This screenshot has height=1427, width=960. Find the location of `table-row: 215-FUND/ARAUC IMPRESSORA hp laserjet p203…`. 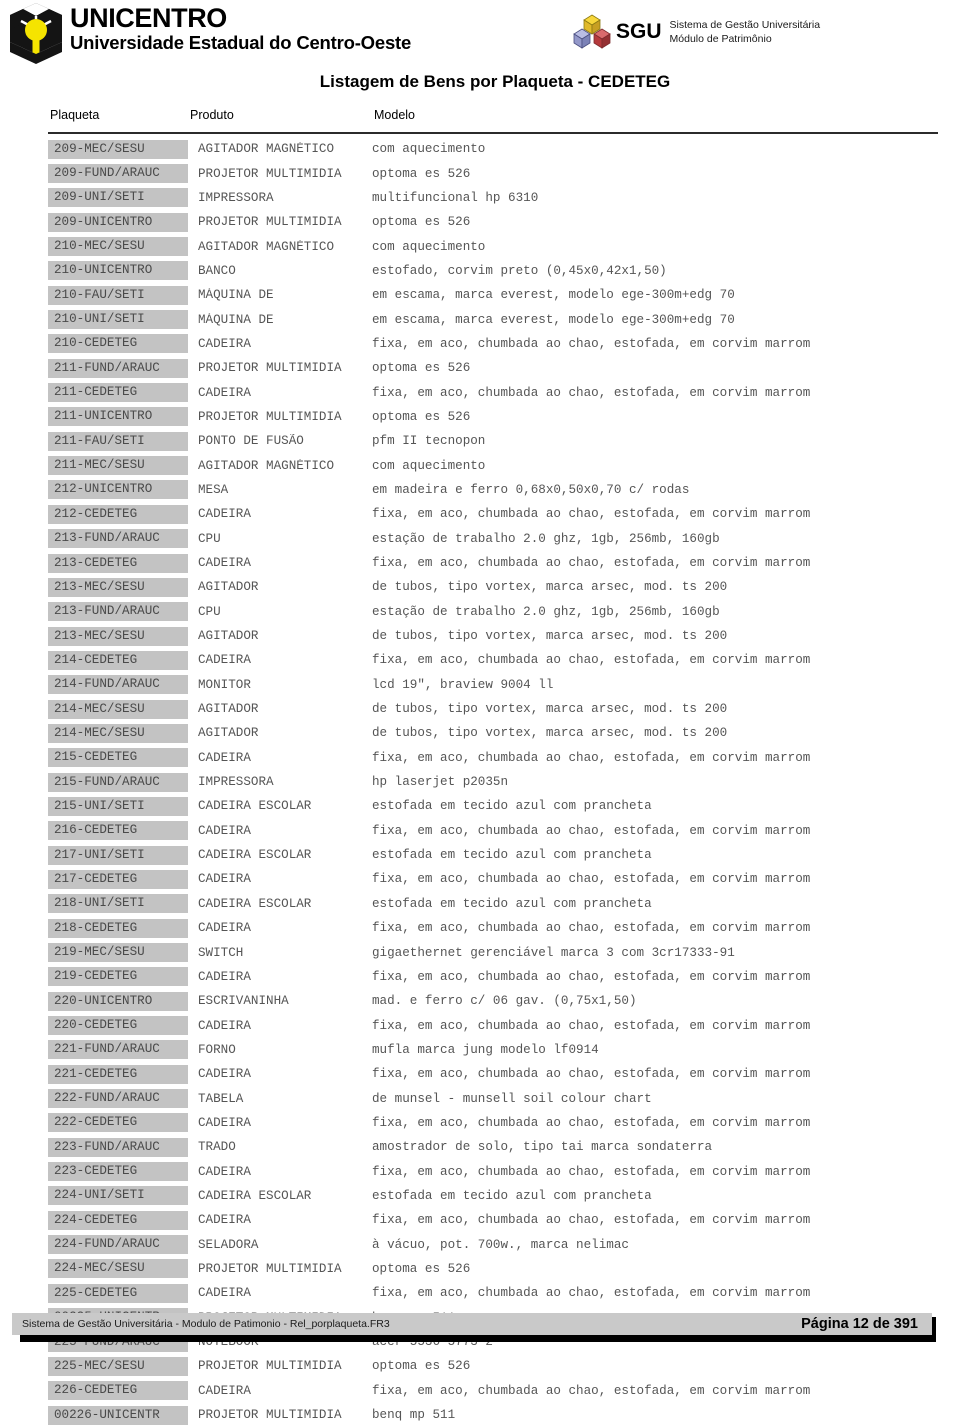

table-row: 215-FUND/ARAUC IMPRESSORA hp laserjet p203… is located at coordinates (504, 782).